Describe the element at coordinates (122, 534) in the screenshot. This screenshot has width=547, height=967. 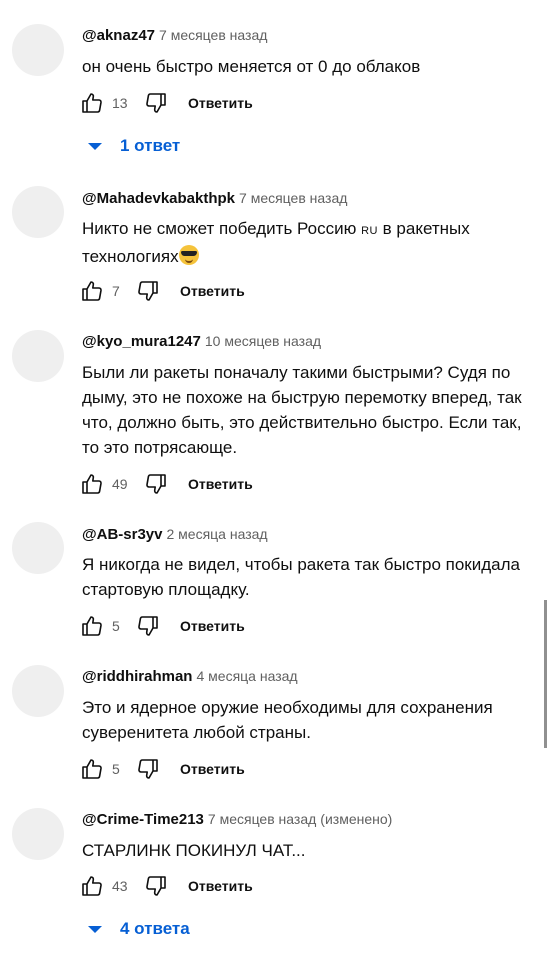
I see `comment-author: @AB-sr3yv` at that location.